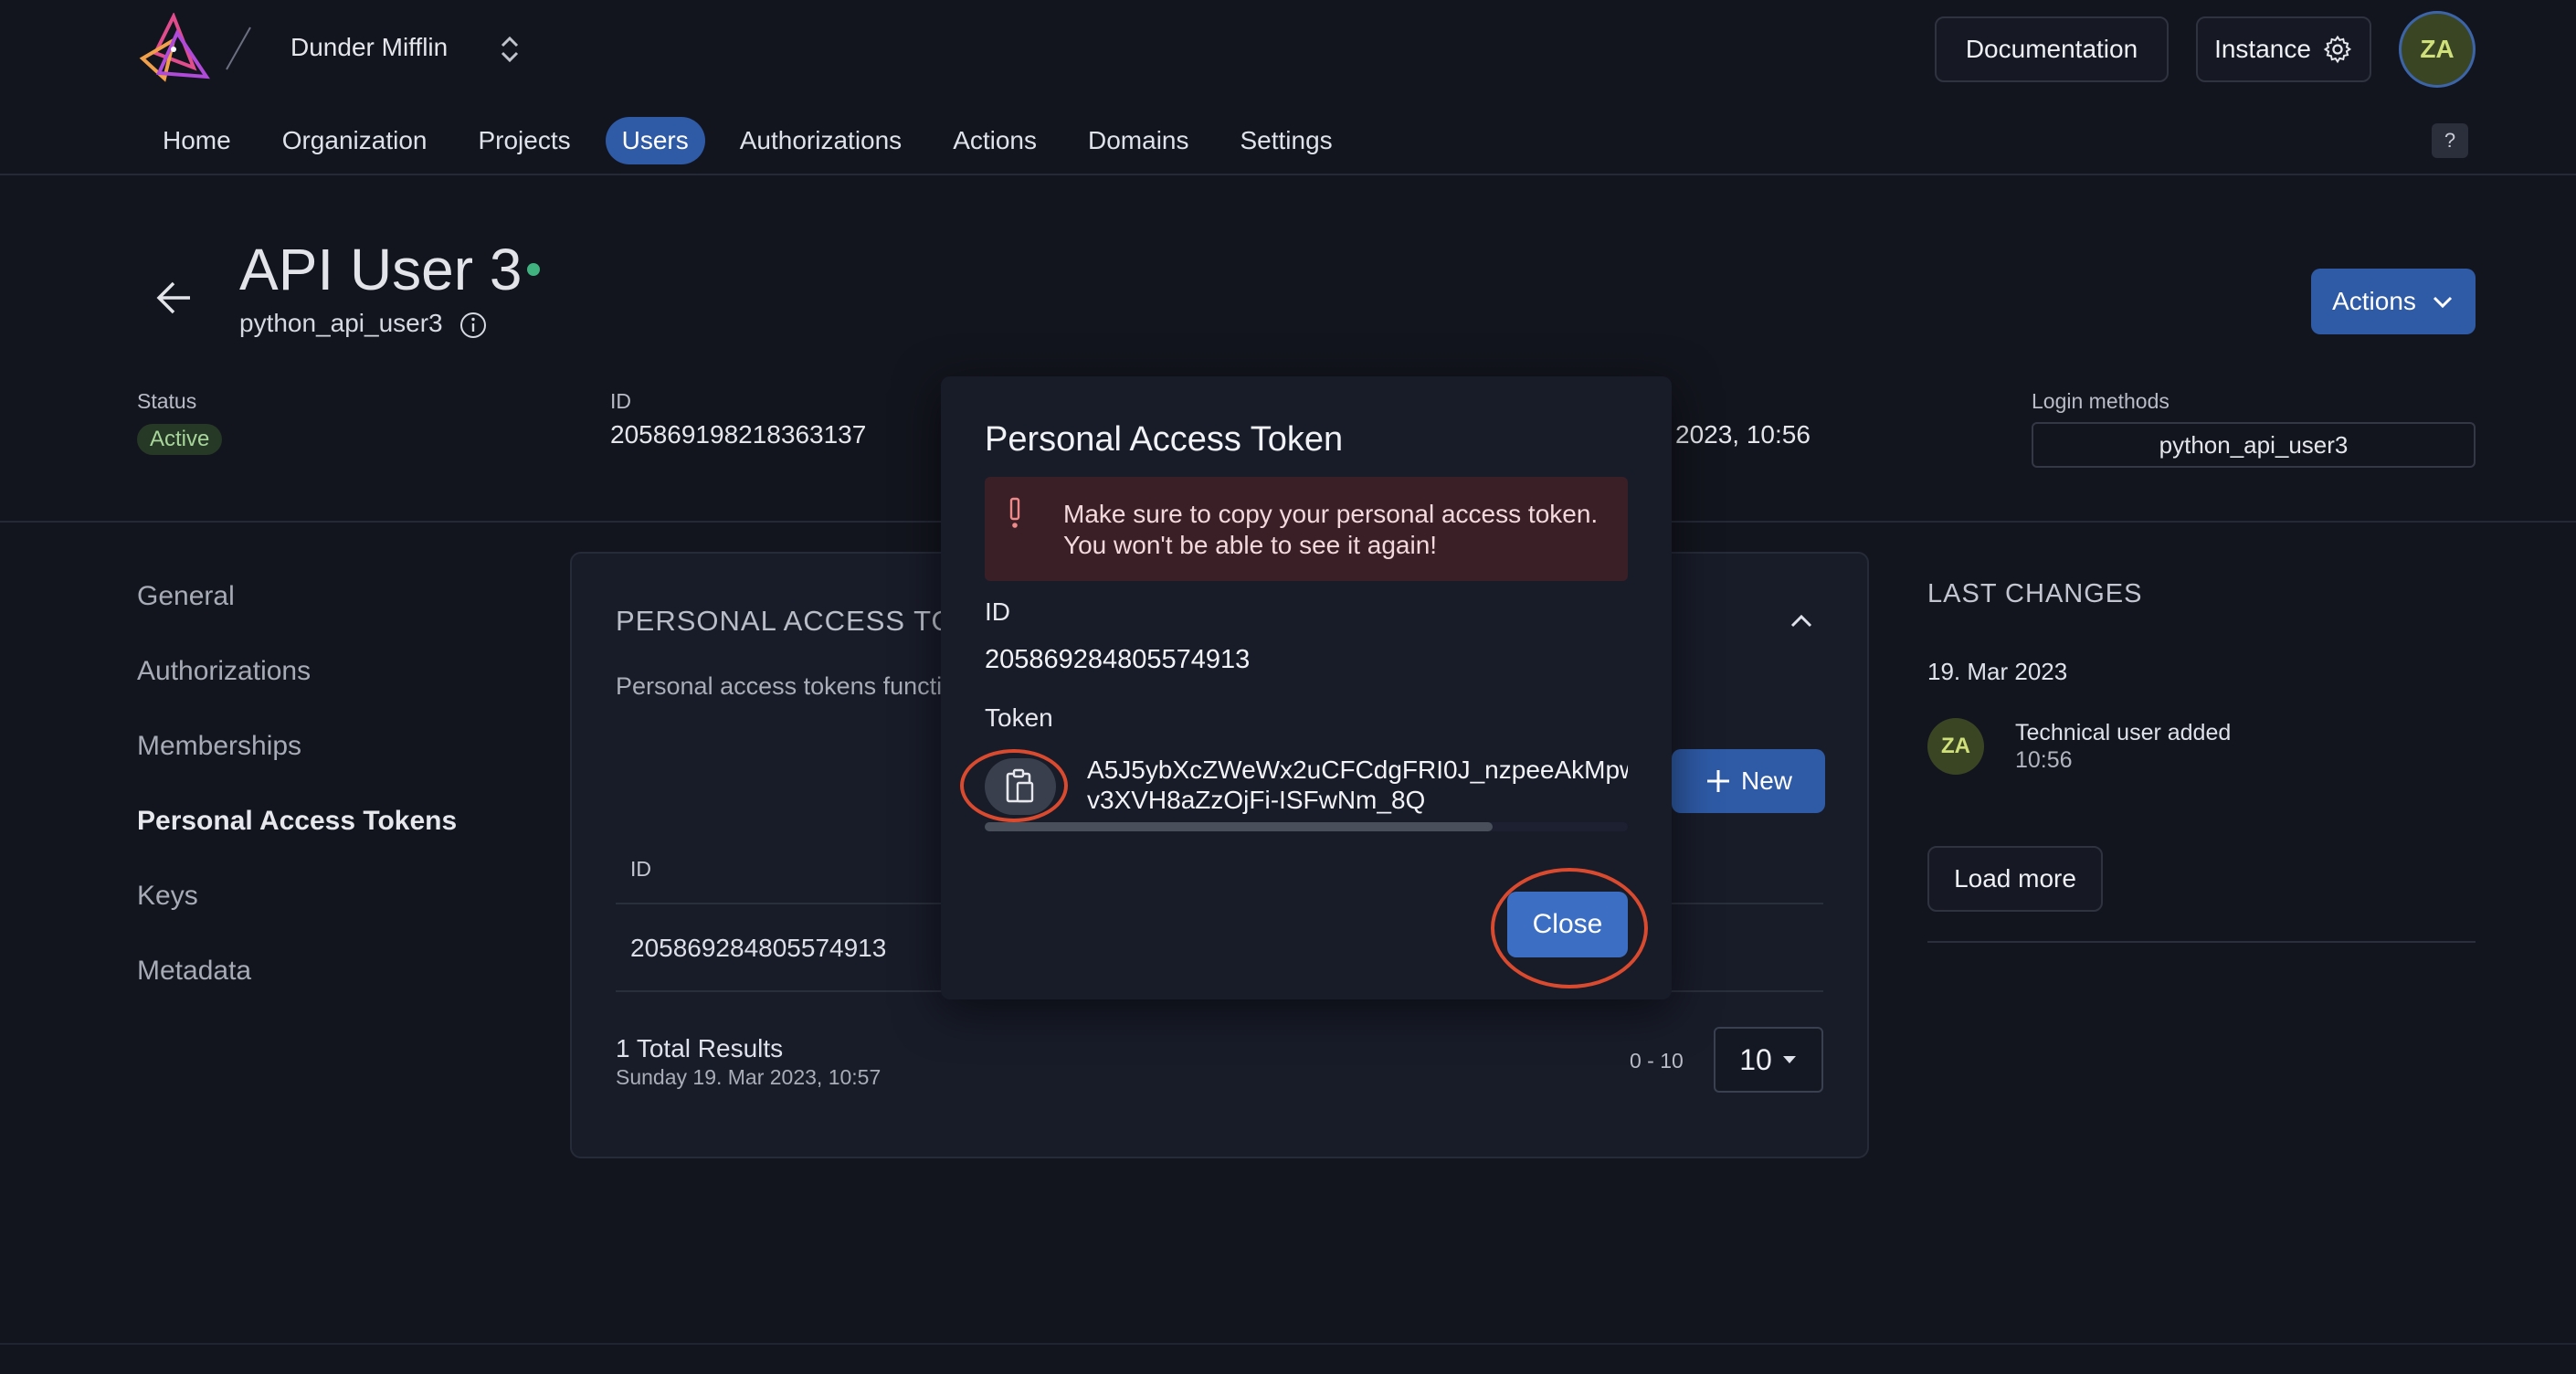 The width and height of the screenshot is (2576, 1374). I want to click on org-name: Dunder Mifflin, so click(369, 47).